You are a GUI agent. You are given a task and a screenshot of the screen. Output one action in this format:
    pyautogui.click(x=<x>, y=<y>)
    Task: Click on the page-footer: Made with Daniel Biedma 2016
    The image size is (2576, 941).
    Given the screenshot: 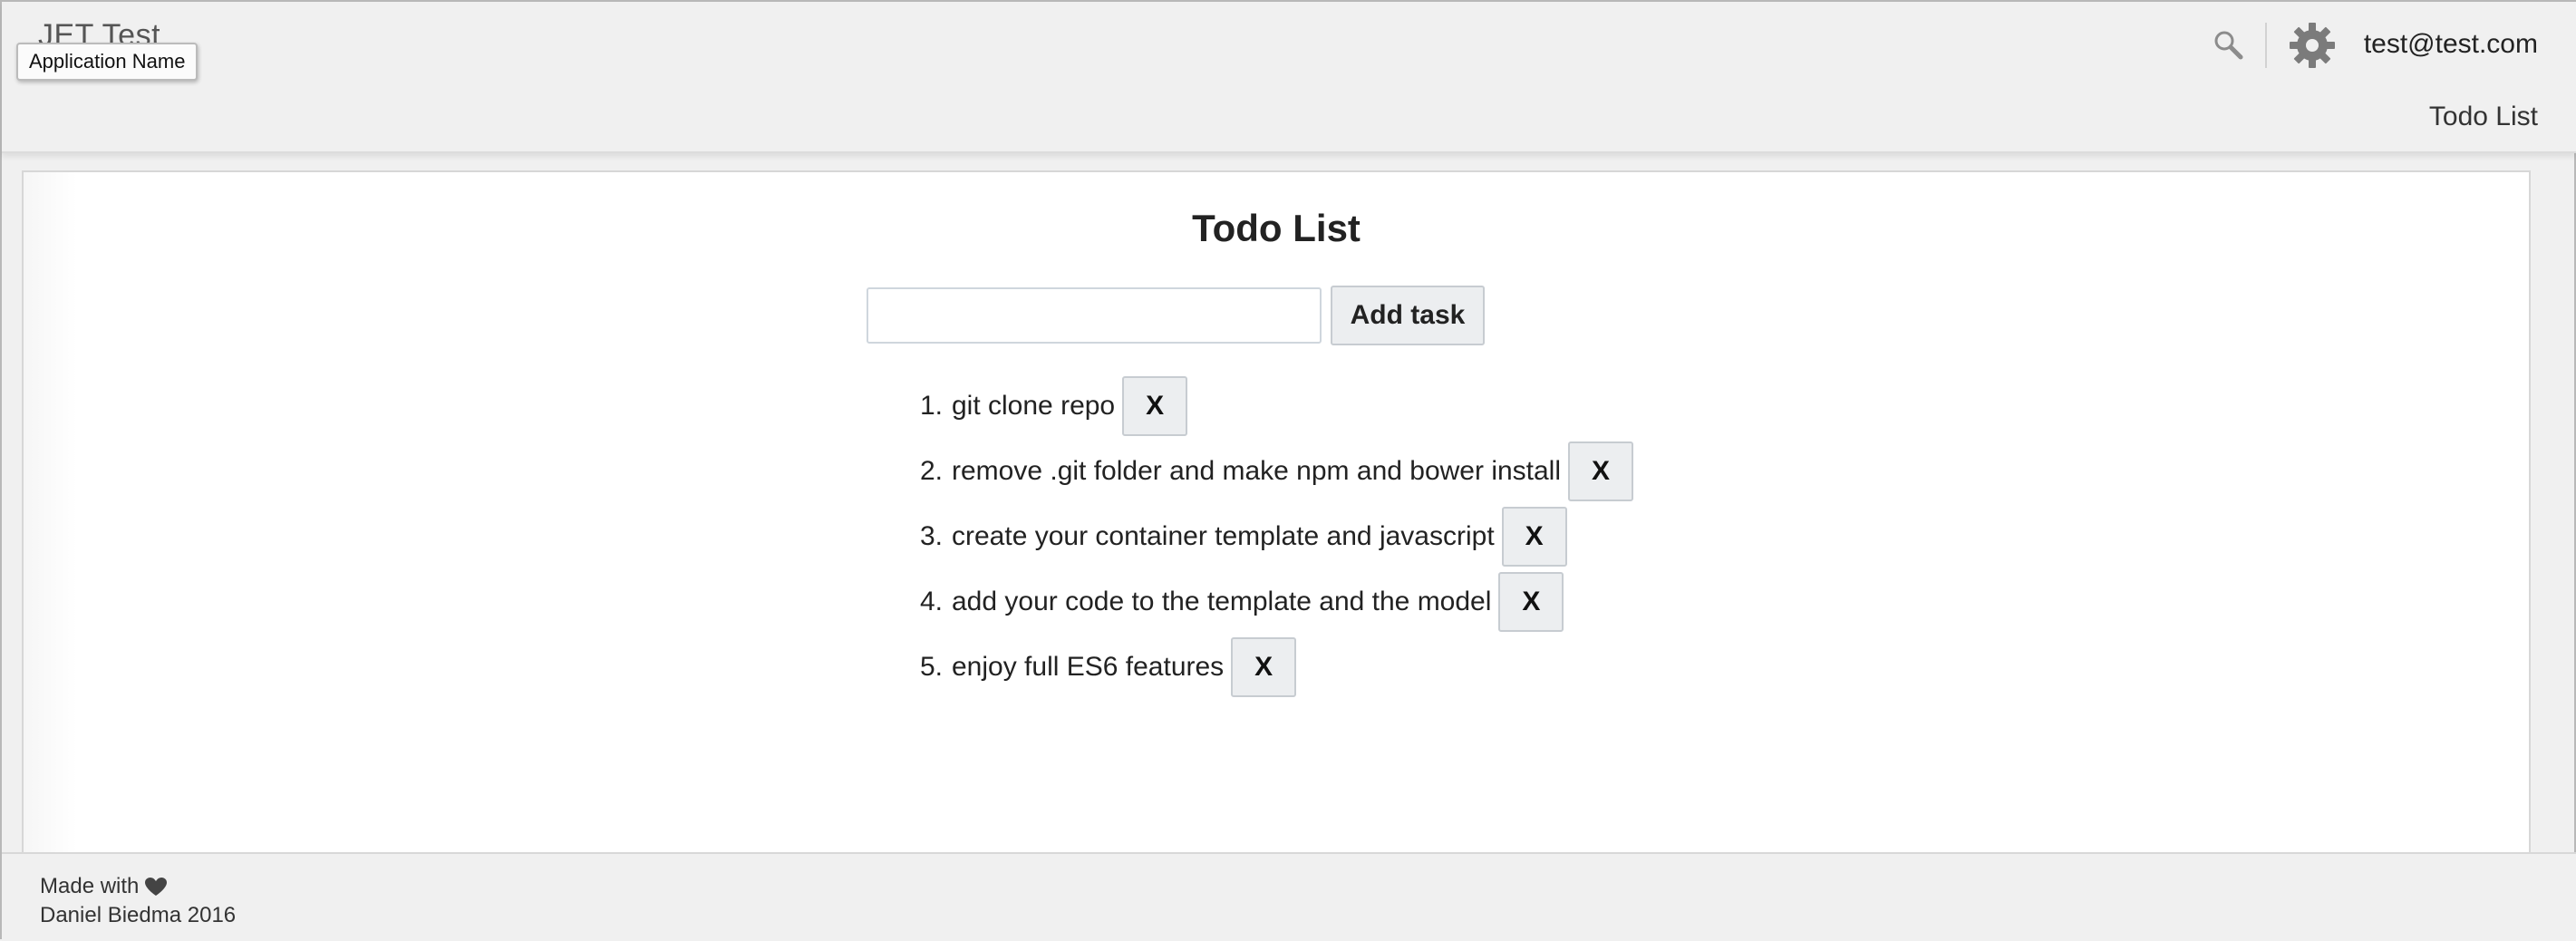 What is the action you would take?
    pyautogui.click(x=1289, y=896)
    